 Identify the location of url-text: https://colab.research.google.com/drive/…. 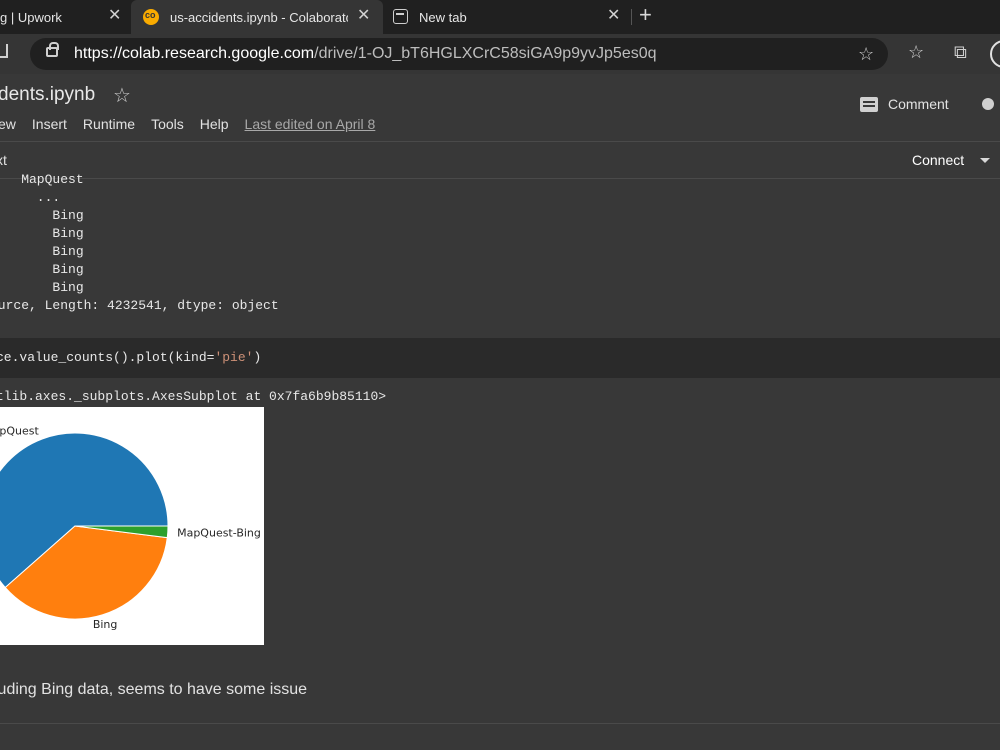
(365, 54).